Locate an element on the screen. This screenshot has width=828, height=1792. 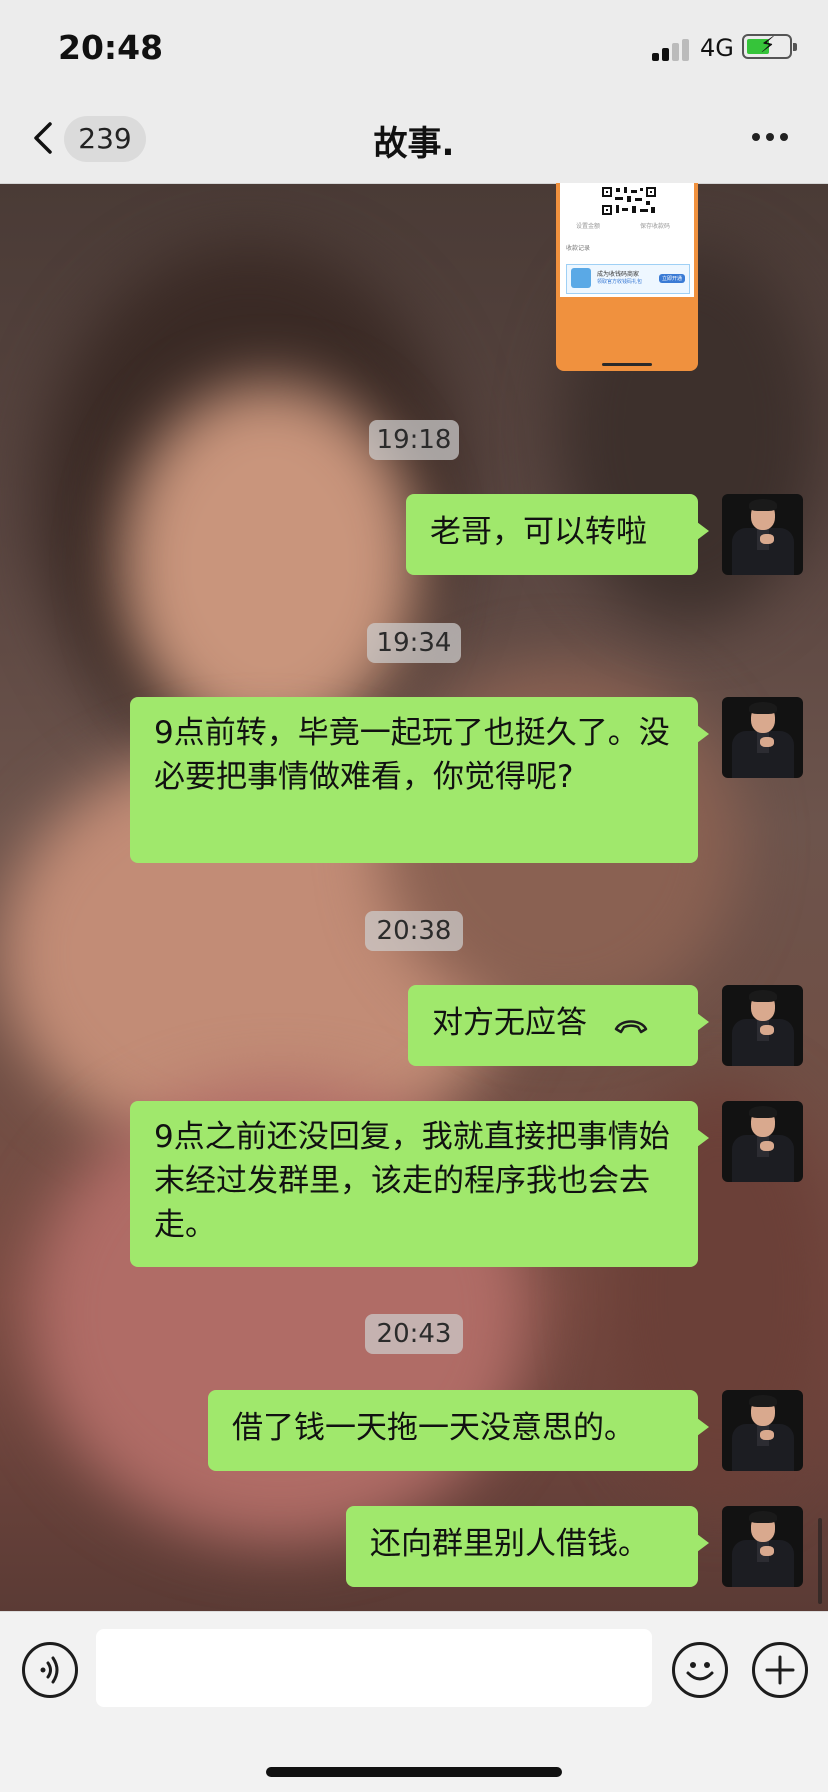
chat-title: 故事. is located at coordinates (414, 144).